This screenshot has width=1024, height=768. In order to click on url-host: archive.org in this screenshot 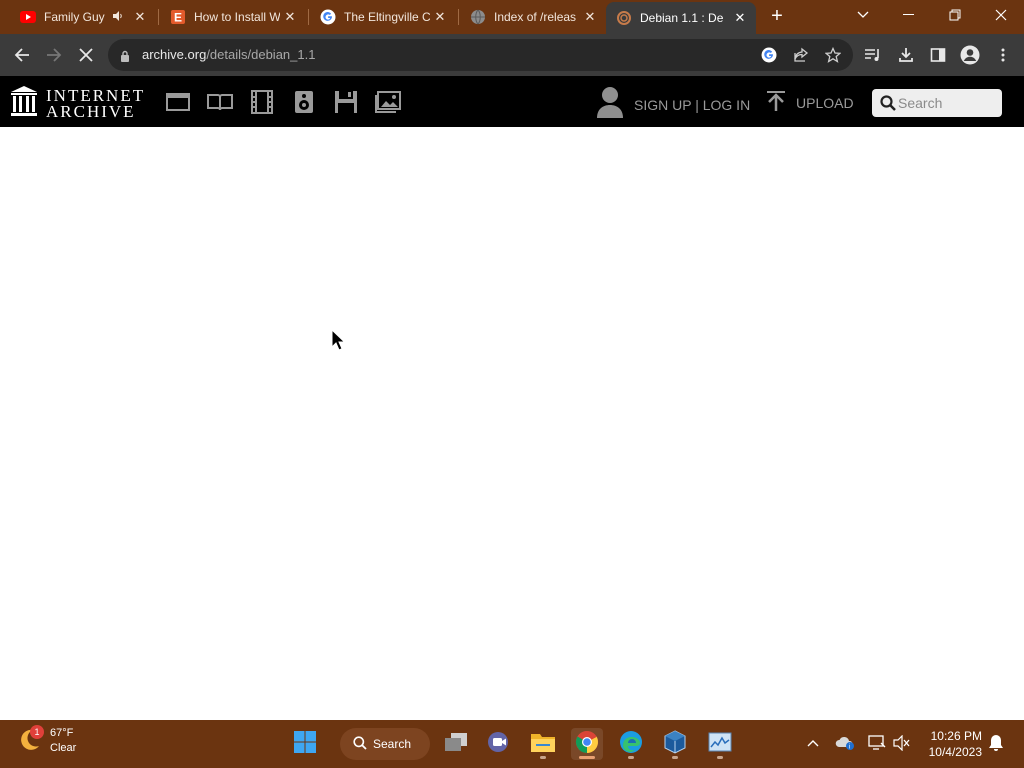, I will do `click(174, 54)`.